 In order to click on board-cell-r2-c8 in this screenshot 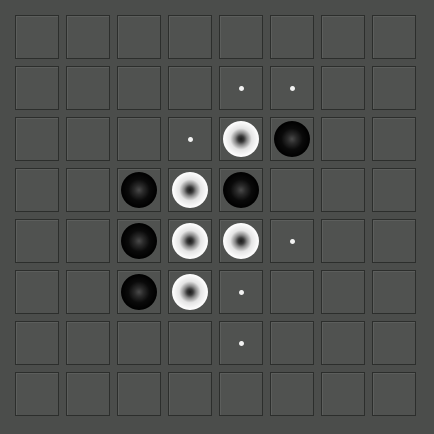, I will do `click(394, 88)`.